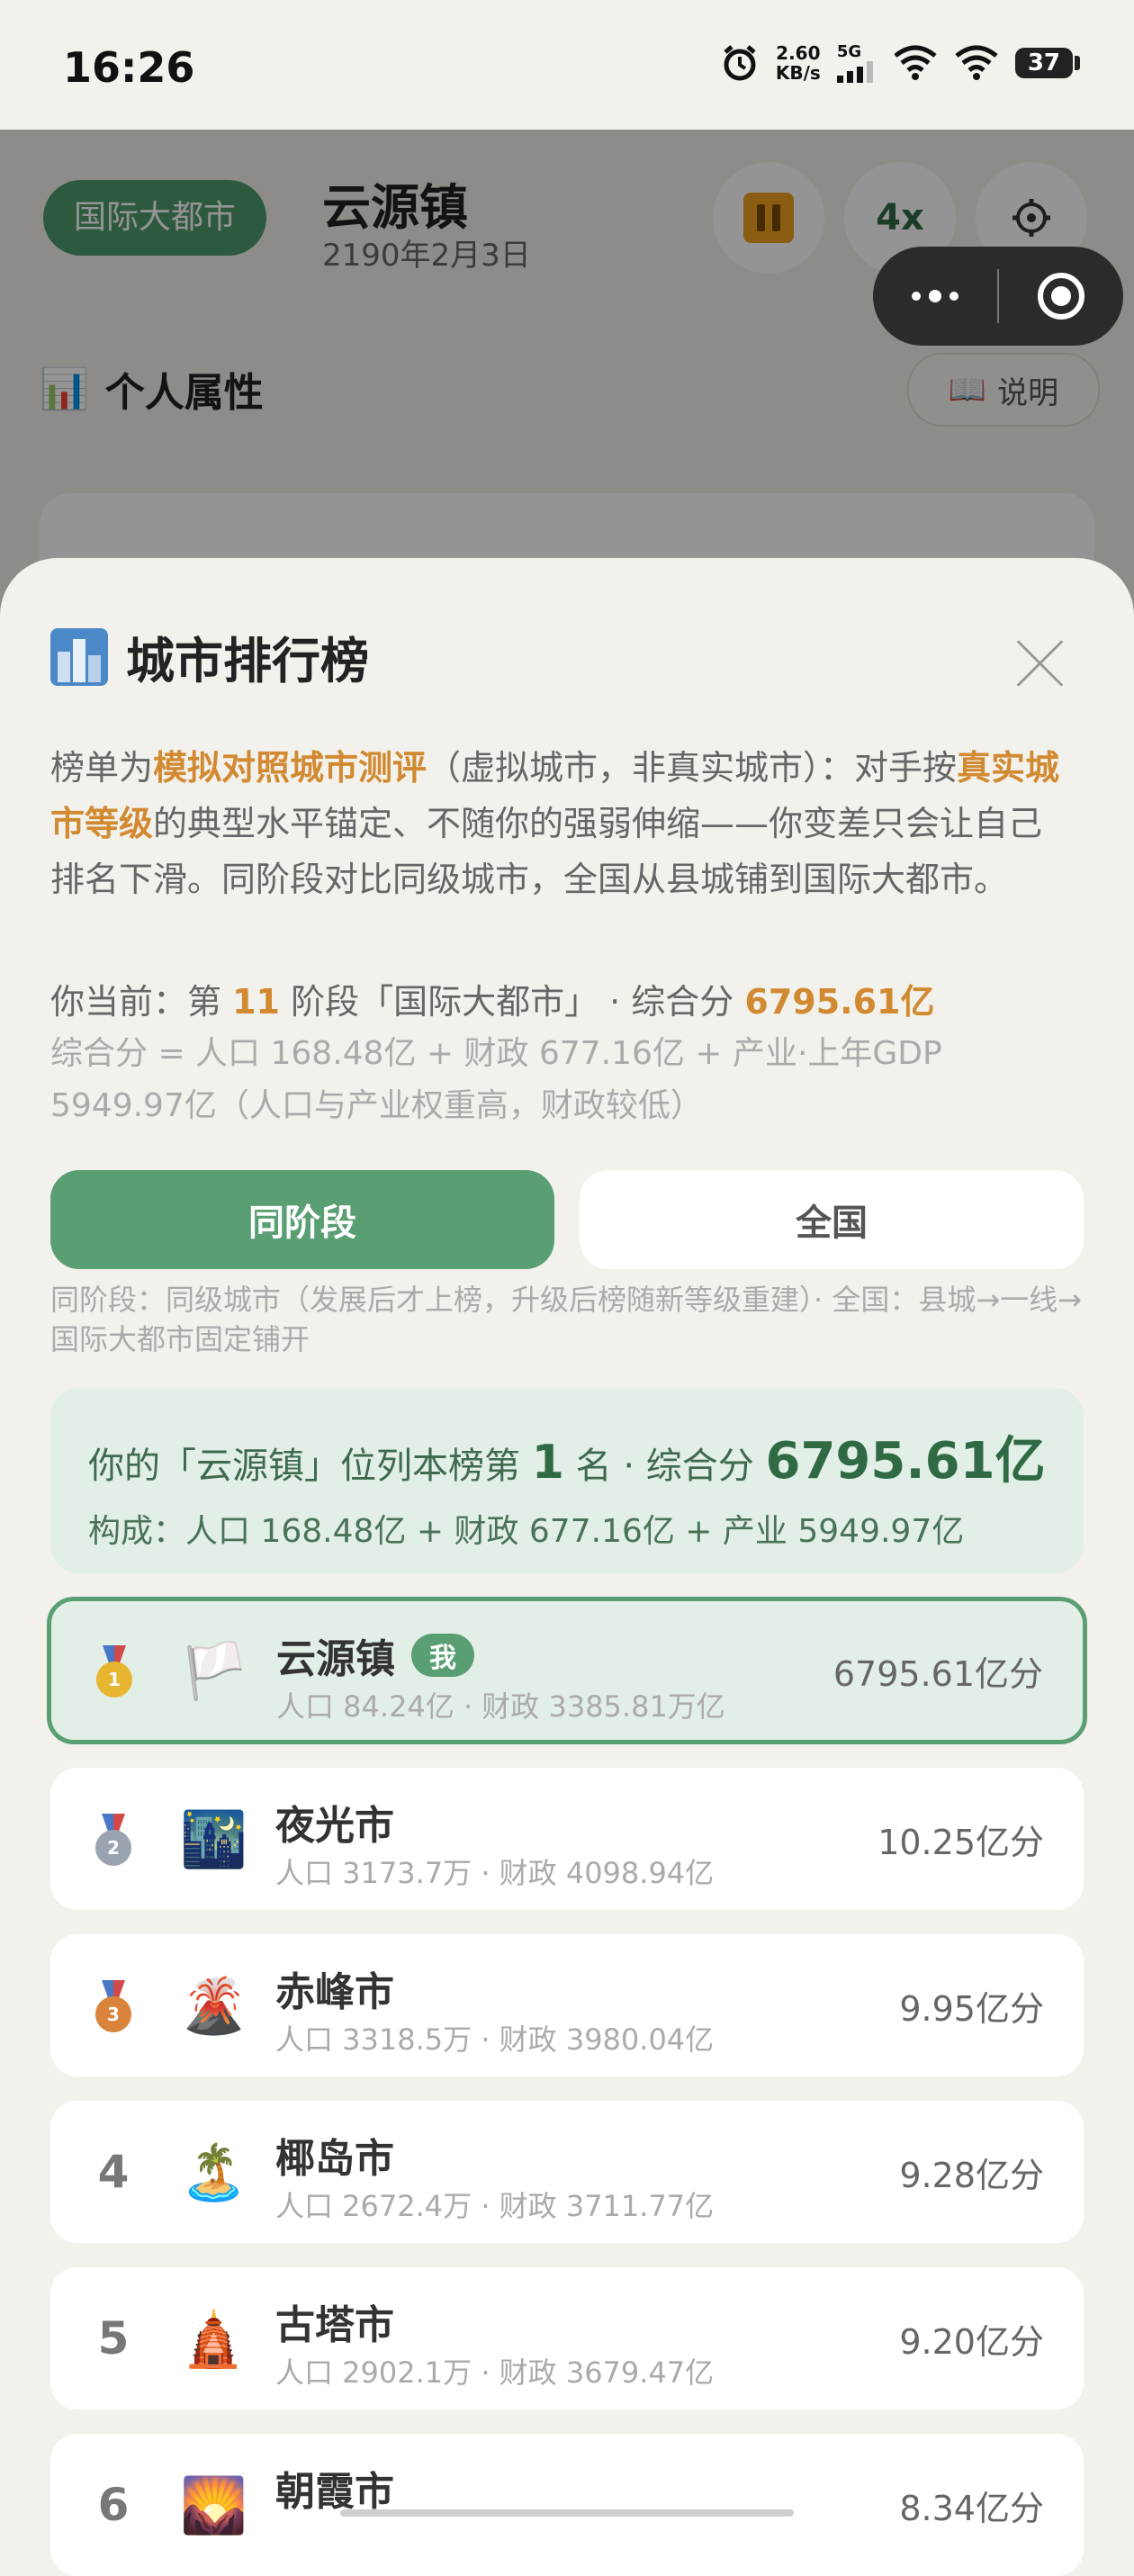  I want to click on miniprogram-capsule, so click(998, 296).